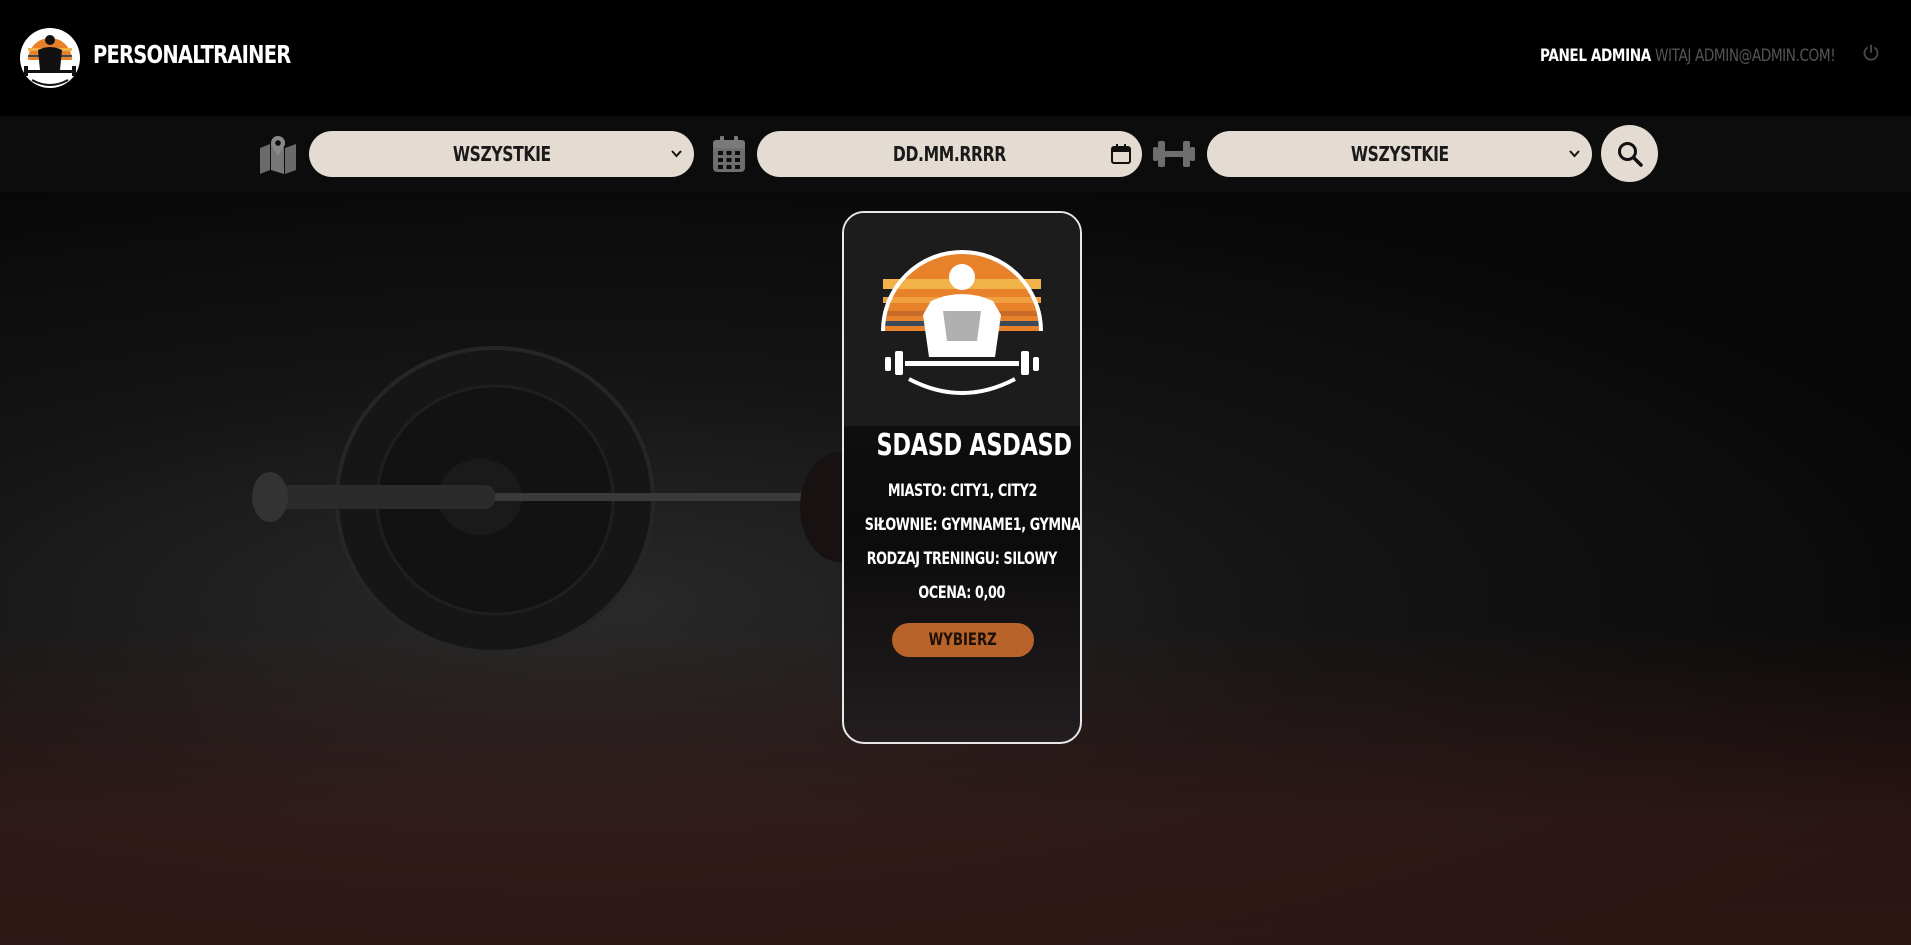 This screenshot has height=945, width=1911. What do you see at coordinates (50, 58) in the screenshot?
I see `logo-icon` at bounding box center [50, 58].